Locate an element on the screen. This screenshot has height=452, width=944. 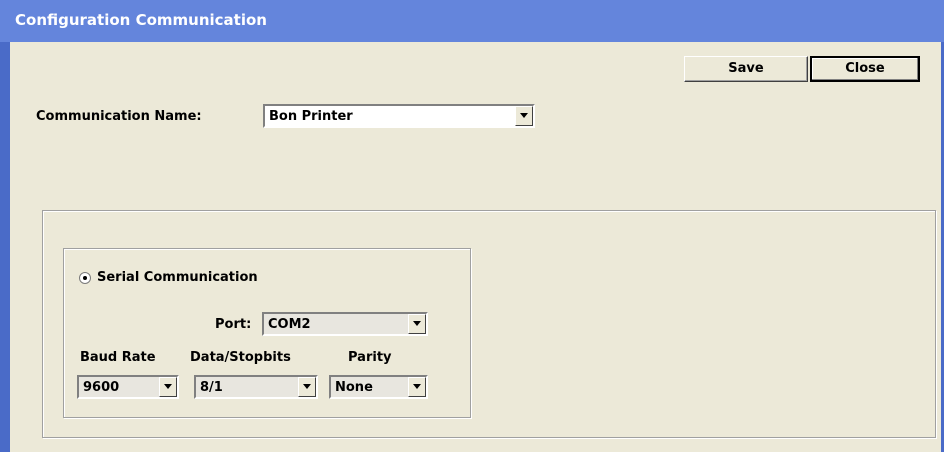
title-bar: Configuration Communication is located at coordinates (472, 21).